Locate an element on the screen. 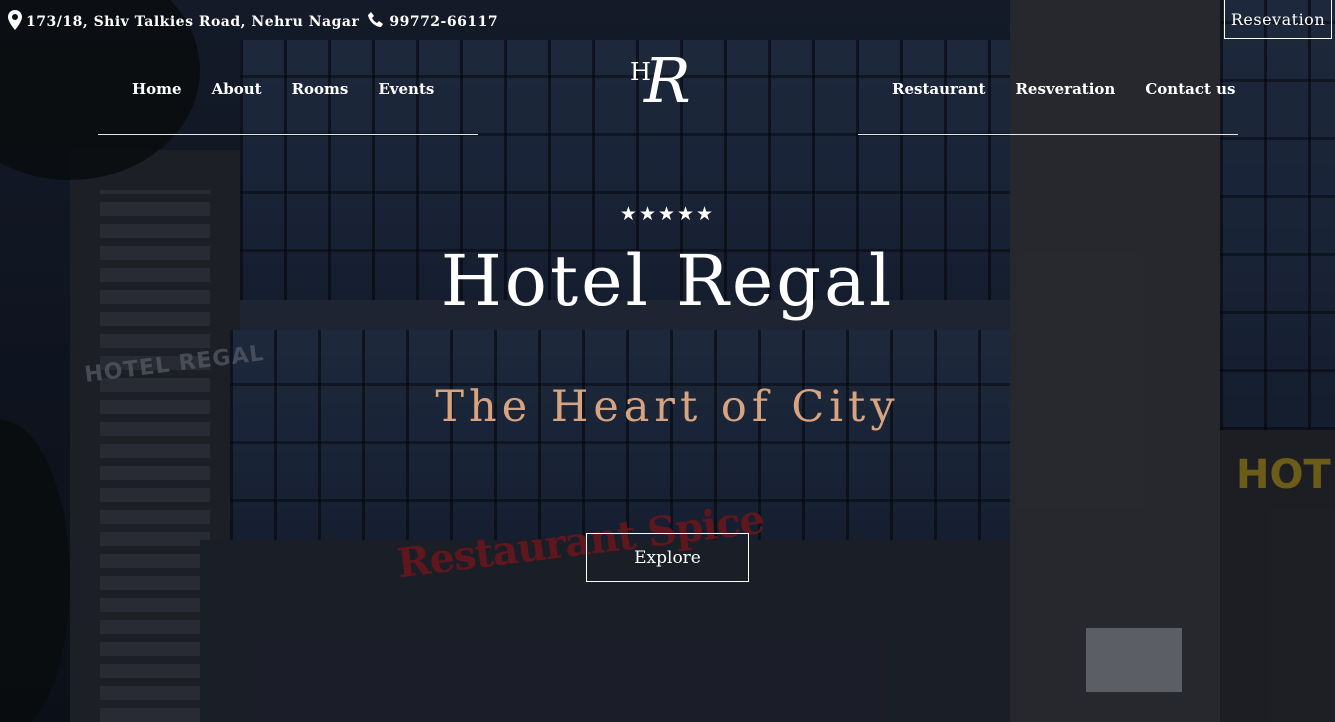 The width and height of the screenshot is (1335, 722). hero-subtitle: The Heart of City is located at coordinates (667, 407).